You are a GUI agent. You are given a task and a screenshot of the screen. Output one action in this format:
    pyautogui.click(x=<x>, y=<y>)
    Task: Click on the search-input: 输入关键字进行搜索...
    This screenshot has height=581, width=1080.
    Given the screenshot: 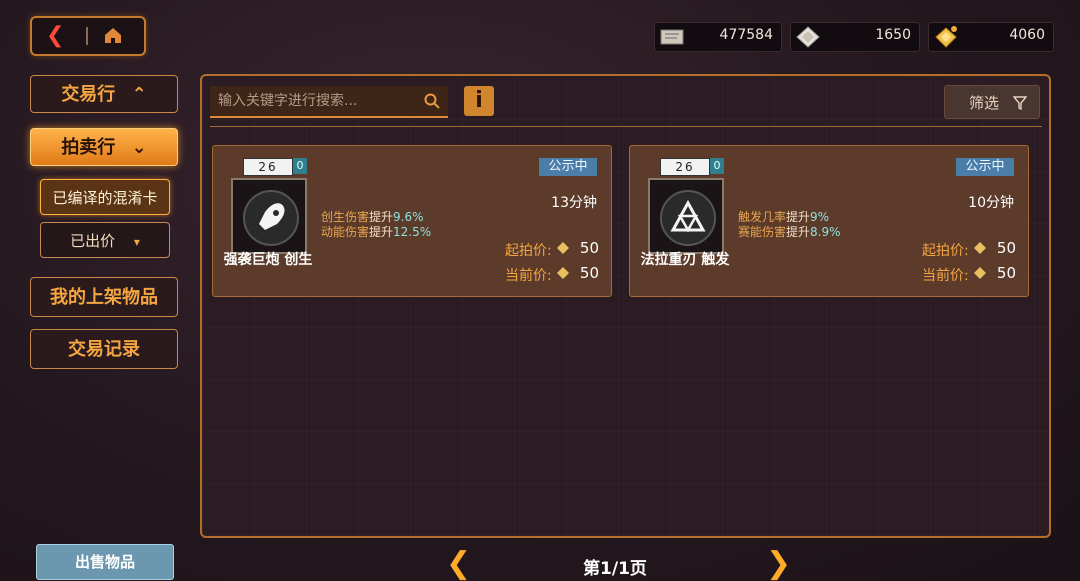 What is the action you would take?
    pyautogui.click(x=329, y=102)
    